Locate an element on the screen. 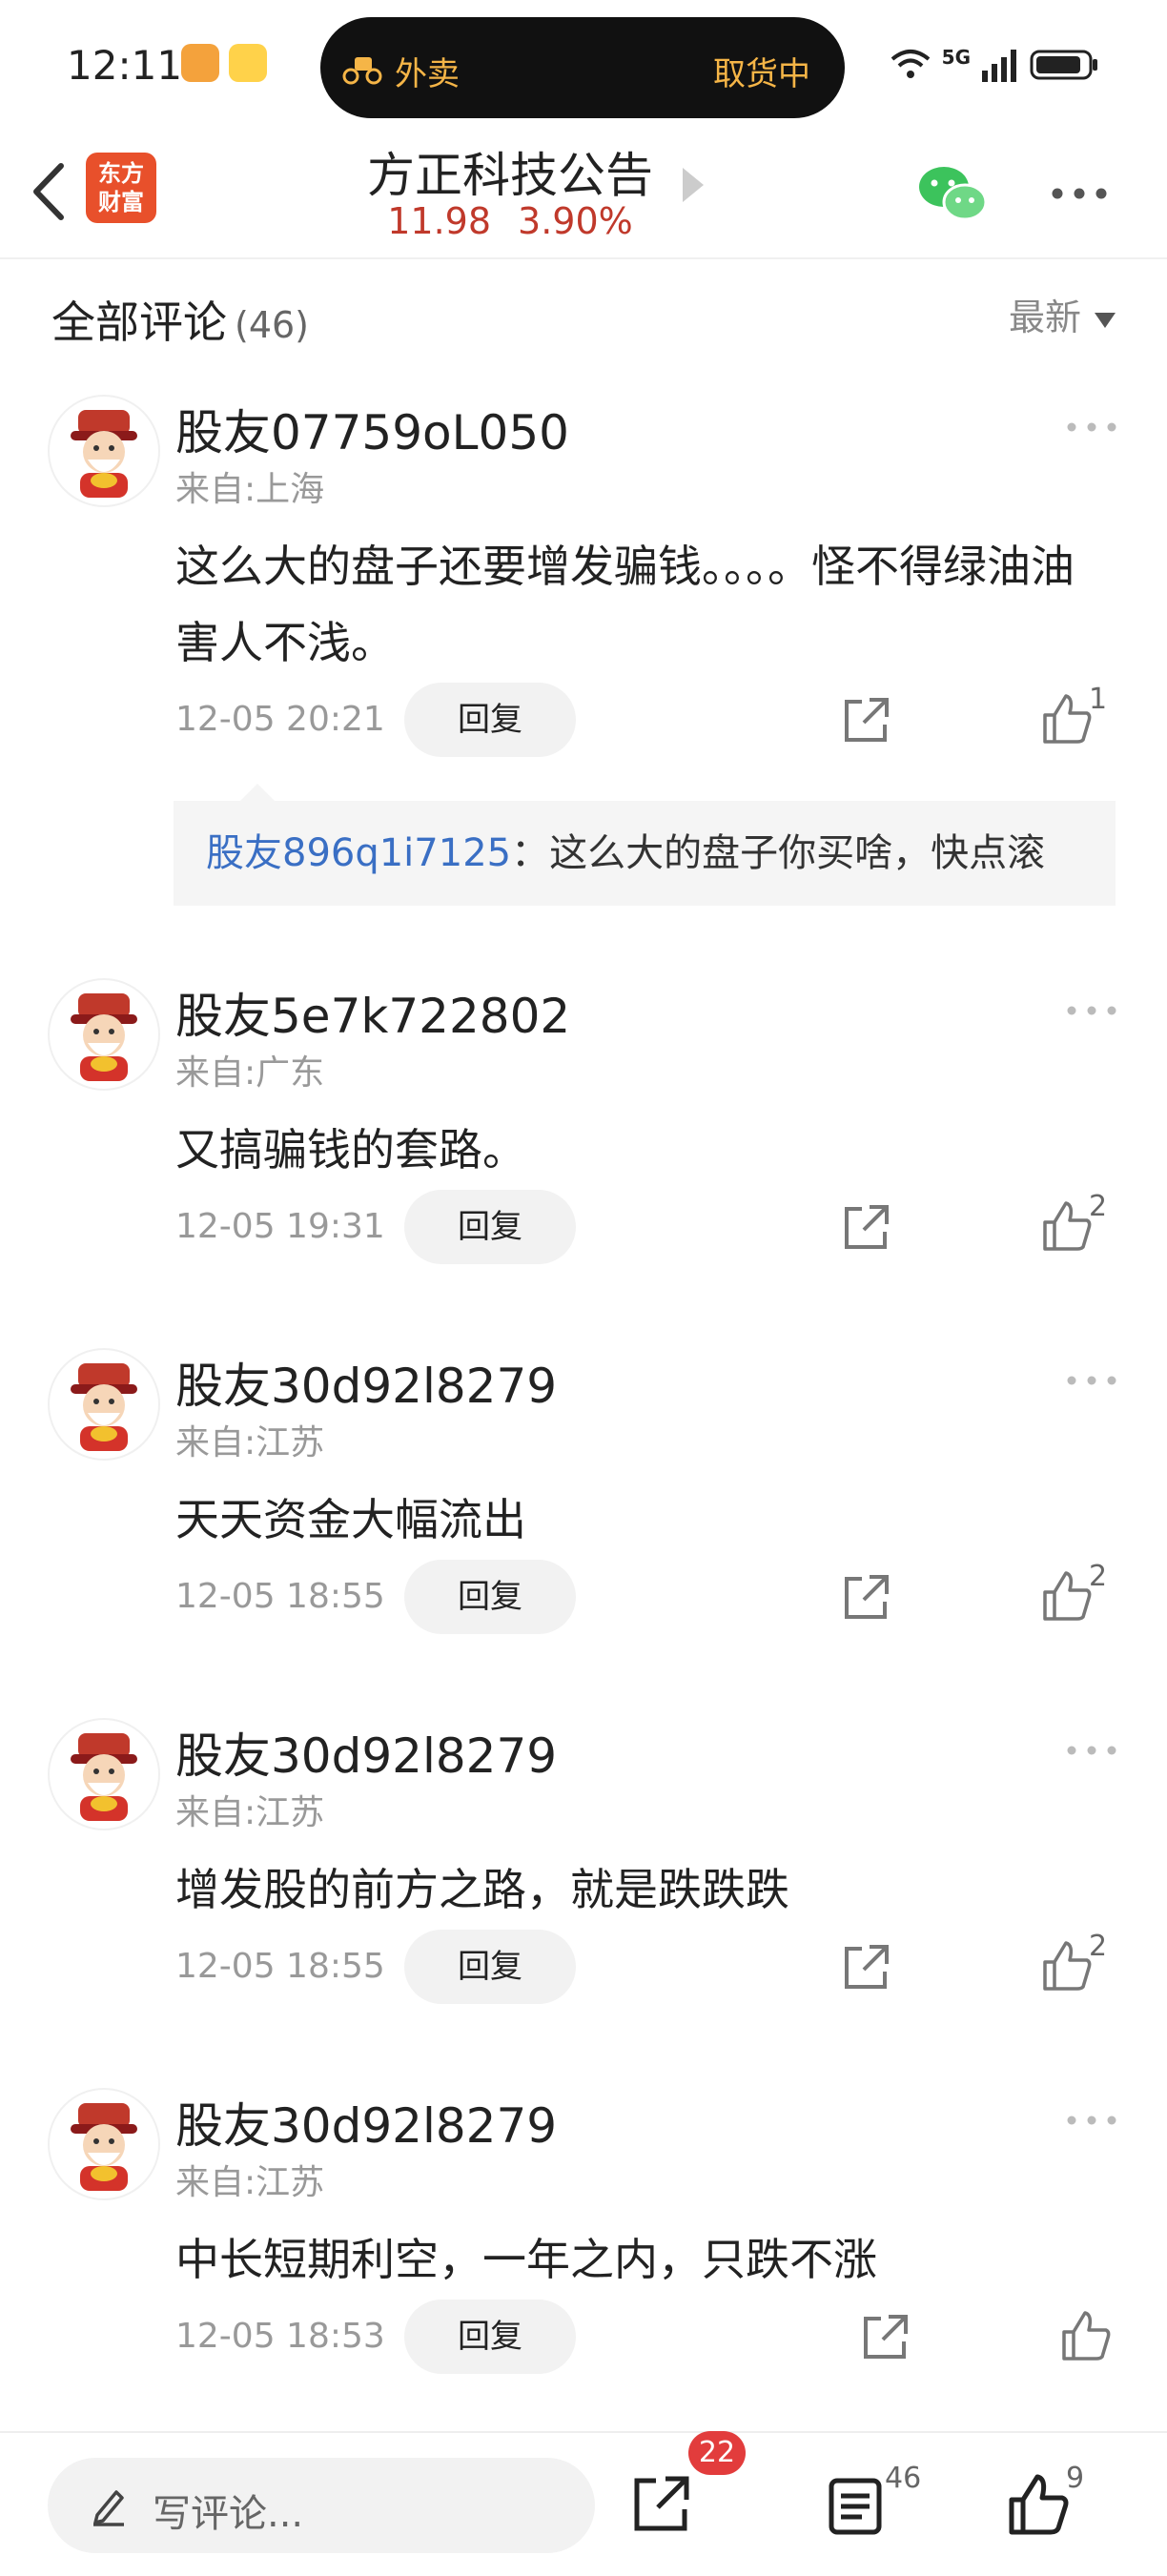  page-header: 东方 财富 方正科技公告 11.98 3.90% is located at coordinates (583, 196).